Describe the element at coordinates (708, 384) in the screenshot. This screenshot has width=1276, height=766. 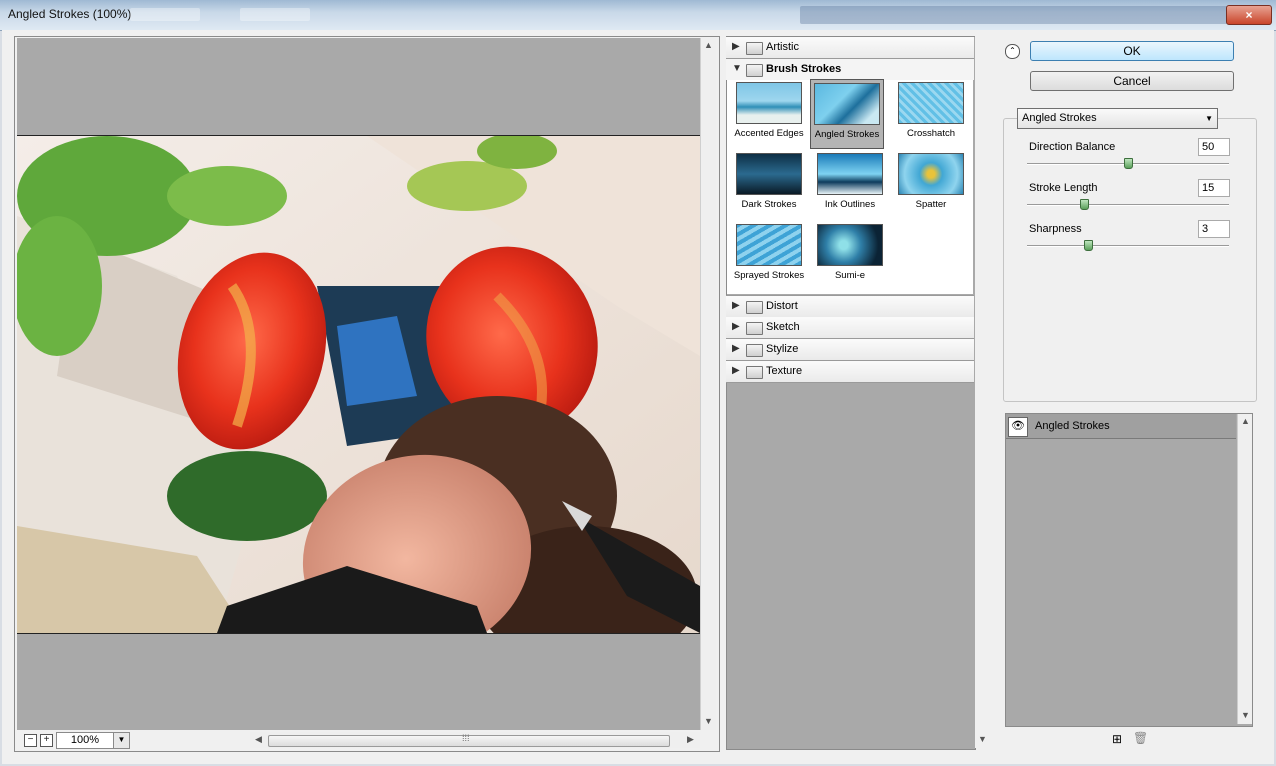
I see `preview-vertical-scrollbar: ▲ ▼` at that location.